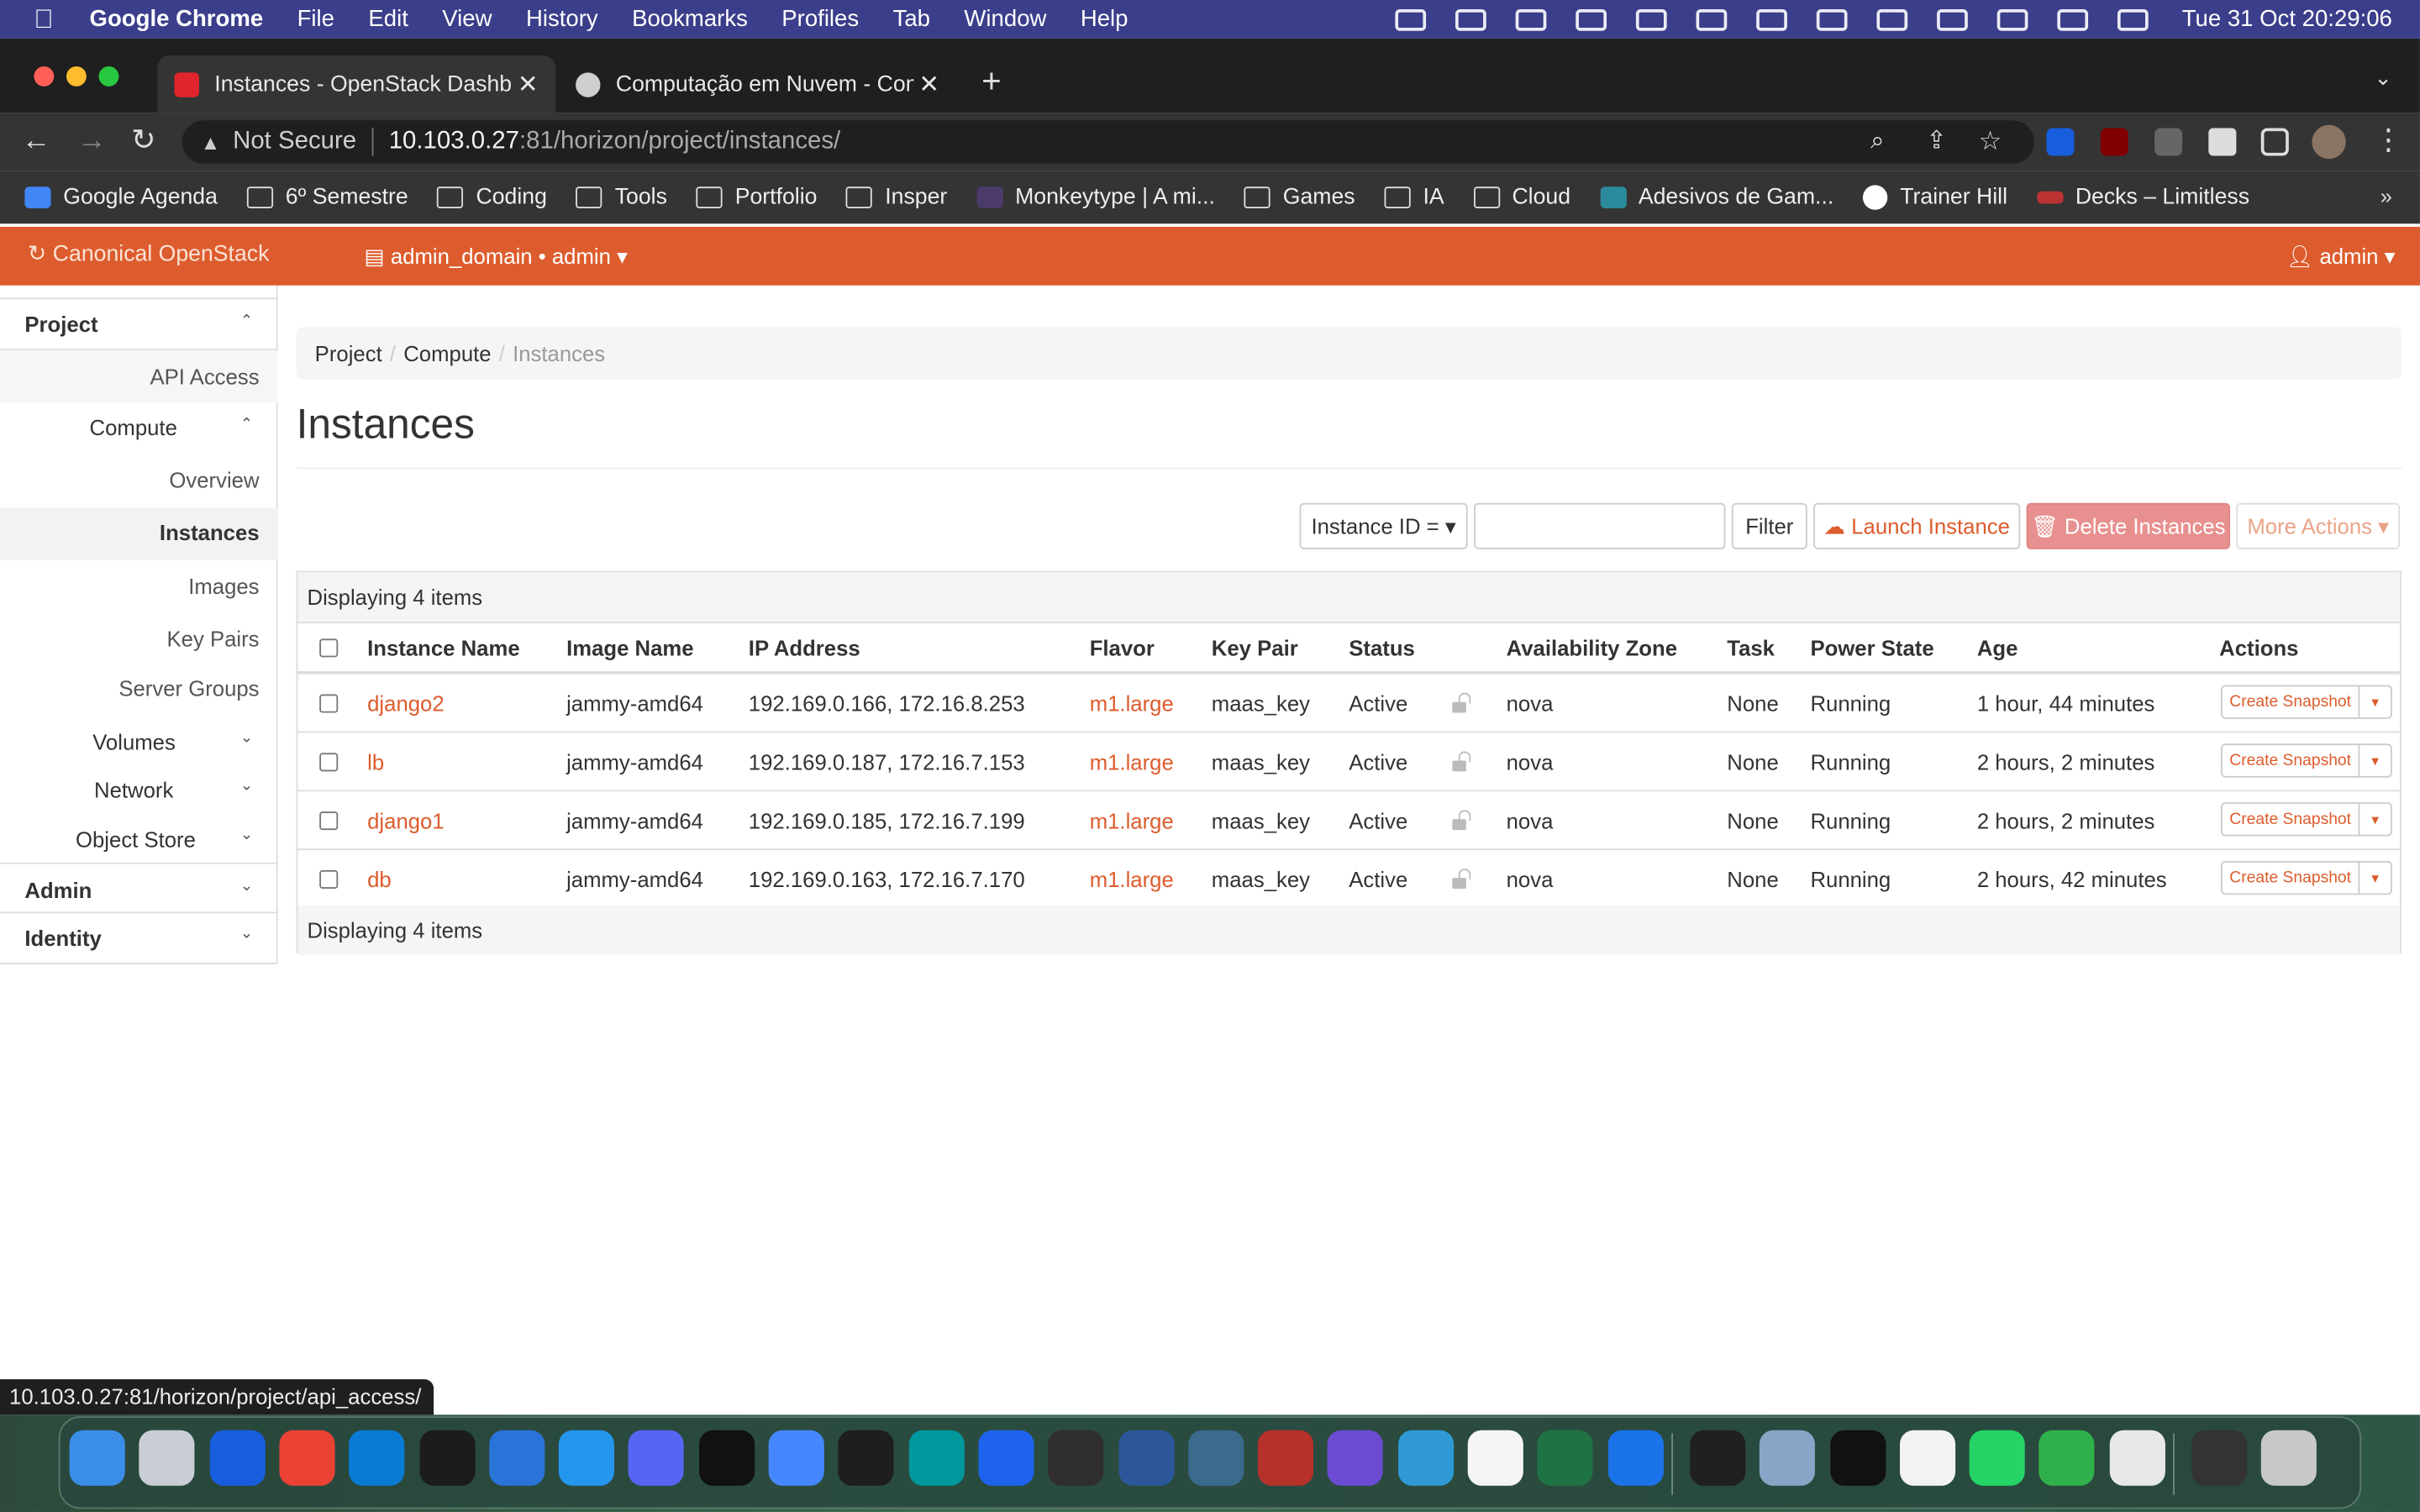  Describe the element at coordinates (1255, 648) in the screenshot. I see `col-key-pair: Key Pair` at that location.